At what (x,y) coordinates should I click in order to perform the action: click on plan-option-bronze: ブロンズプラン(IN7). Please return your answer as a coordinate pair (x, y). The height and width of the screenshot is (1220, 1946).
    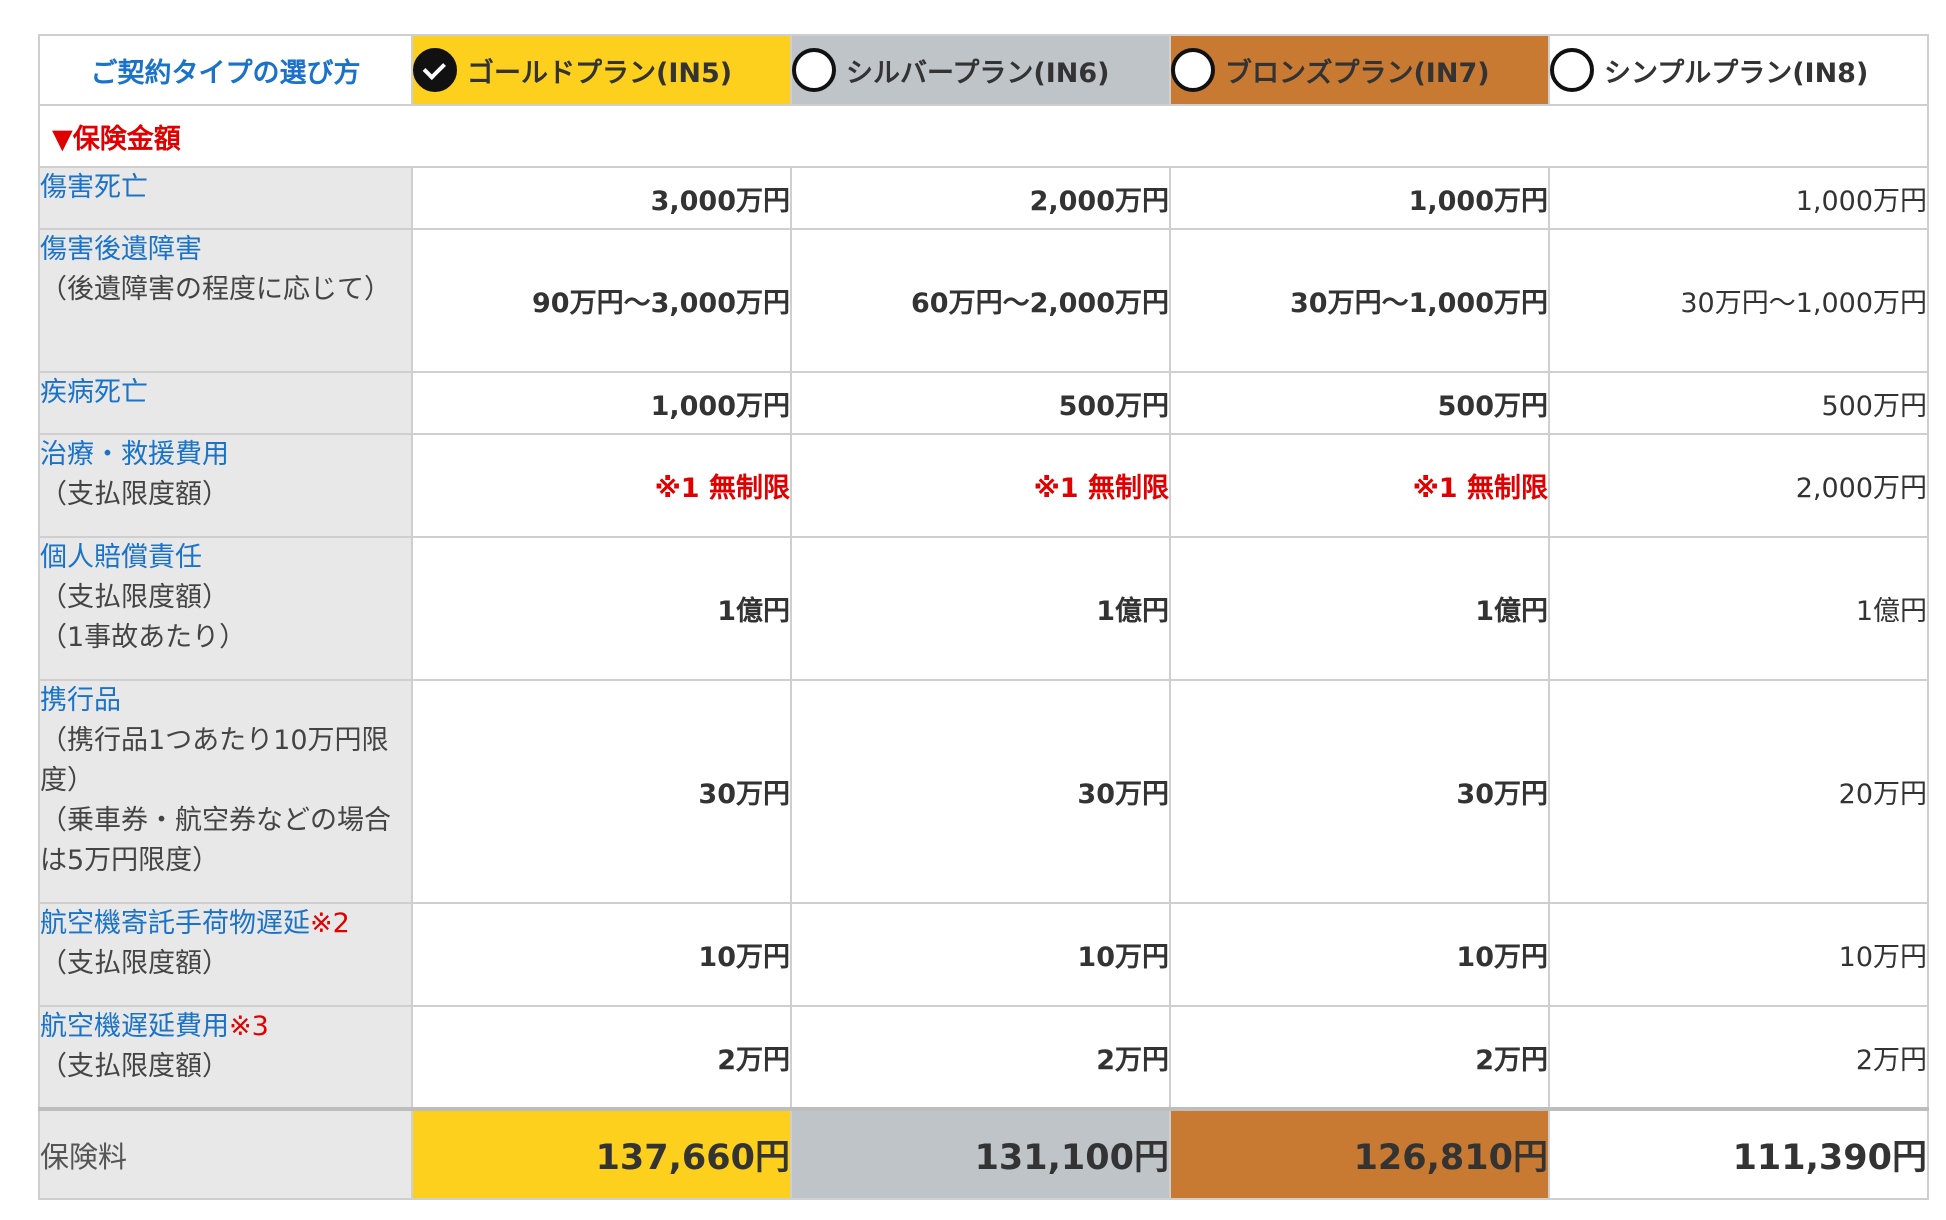
    Looking at the image, I should click on (1359, 70).